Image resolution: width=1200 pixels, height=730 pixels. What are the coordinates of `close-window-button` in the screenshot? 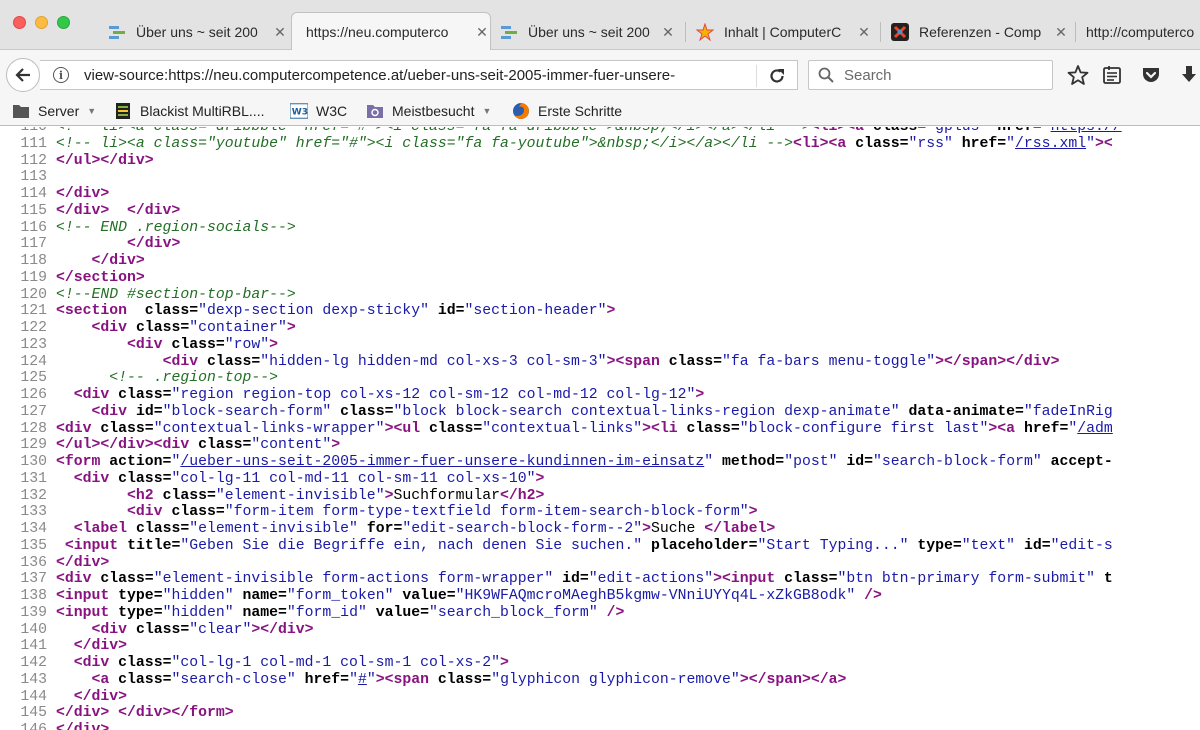 It's located at (19, 22).